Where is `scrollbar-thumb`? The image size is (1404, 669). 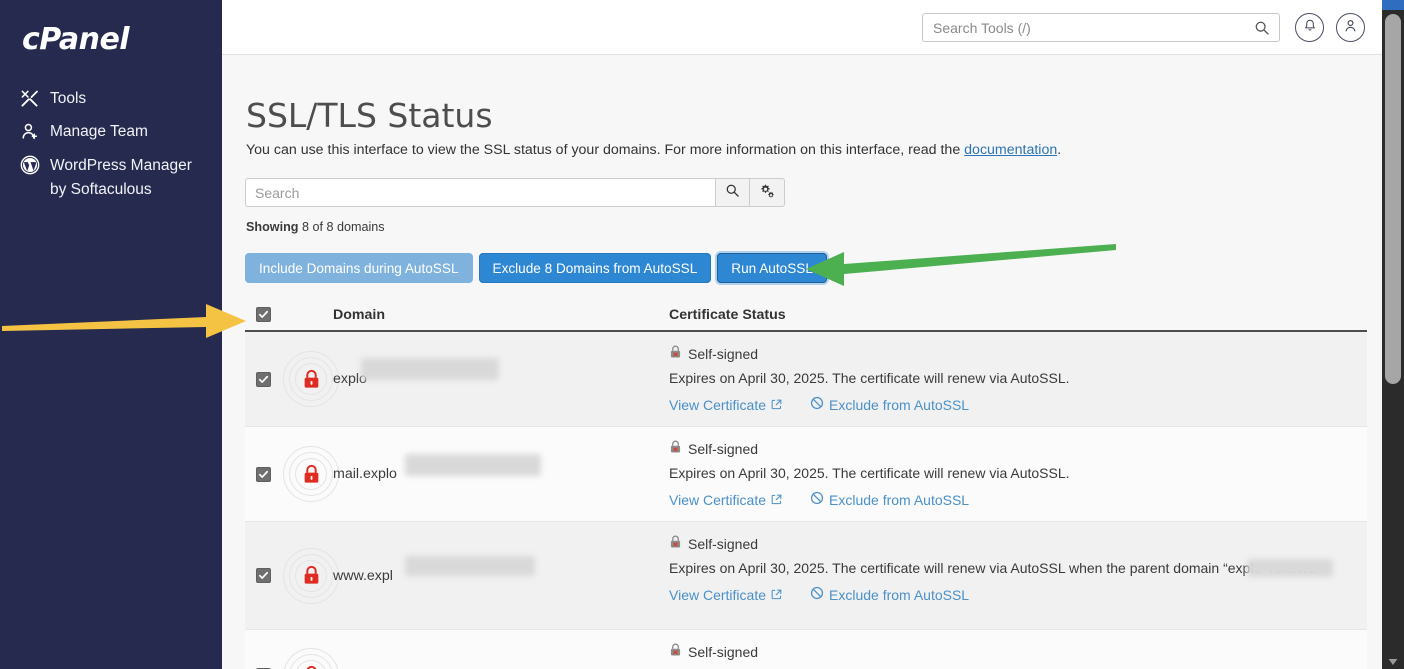
scrollbar-thumb is located at coordinates (1393, 199).